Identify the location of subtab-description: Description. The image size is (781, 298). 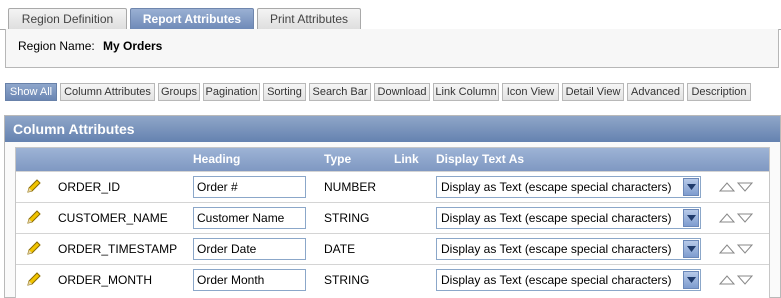
(719, 92).